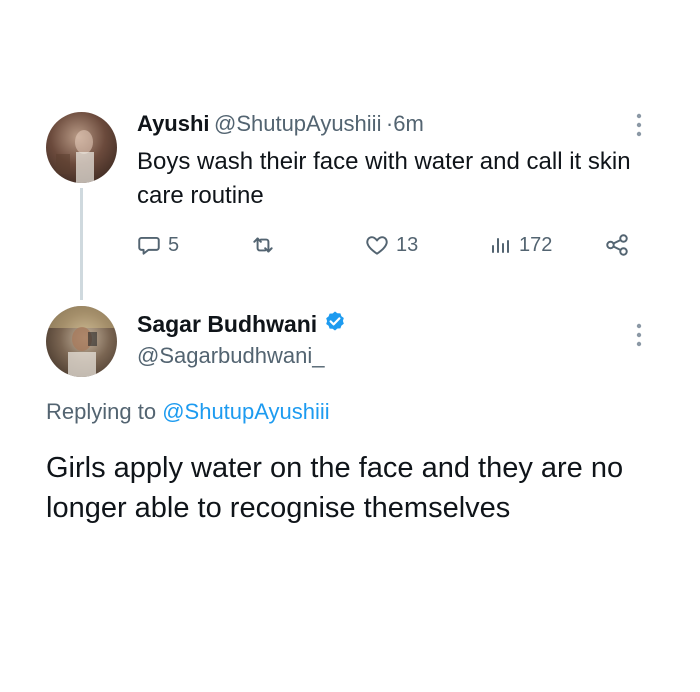 This screenshot has width=700, height=692. Describe the element at coordinates (639, 125) in the screenshot. I see `tweet1-more-icon` at that location.